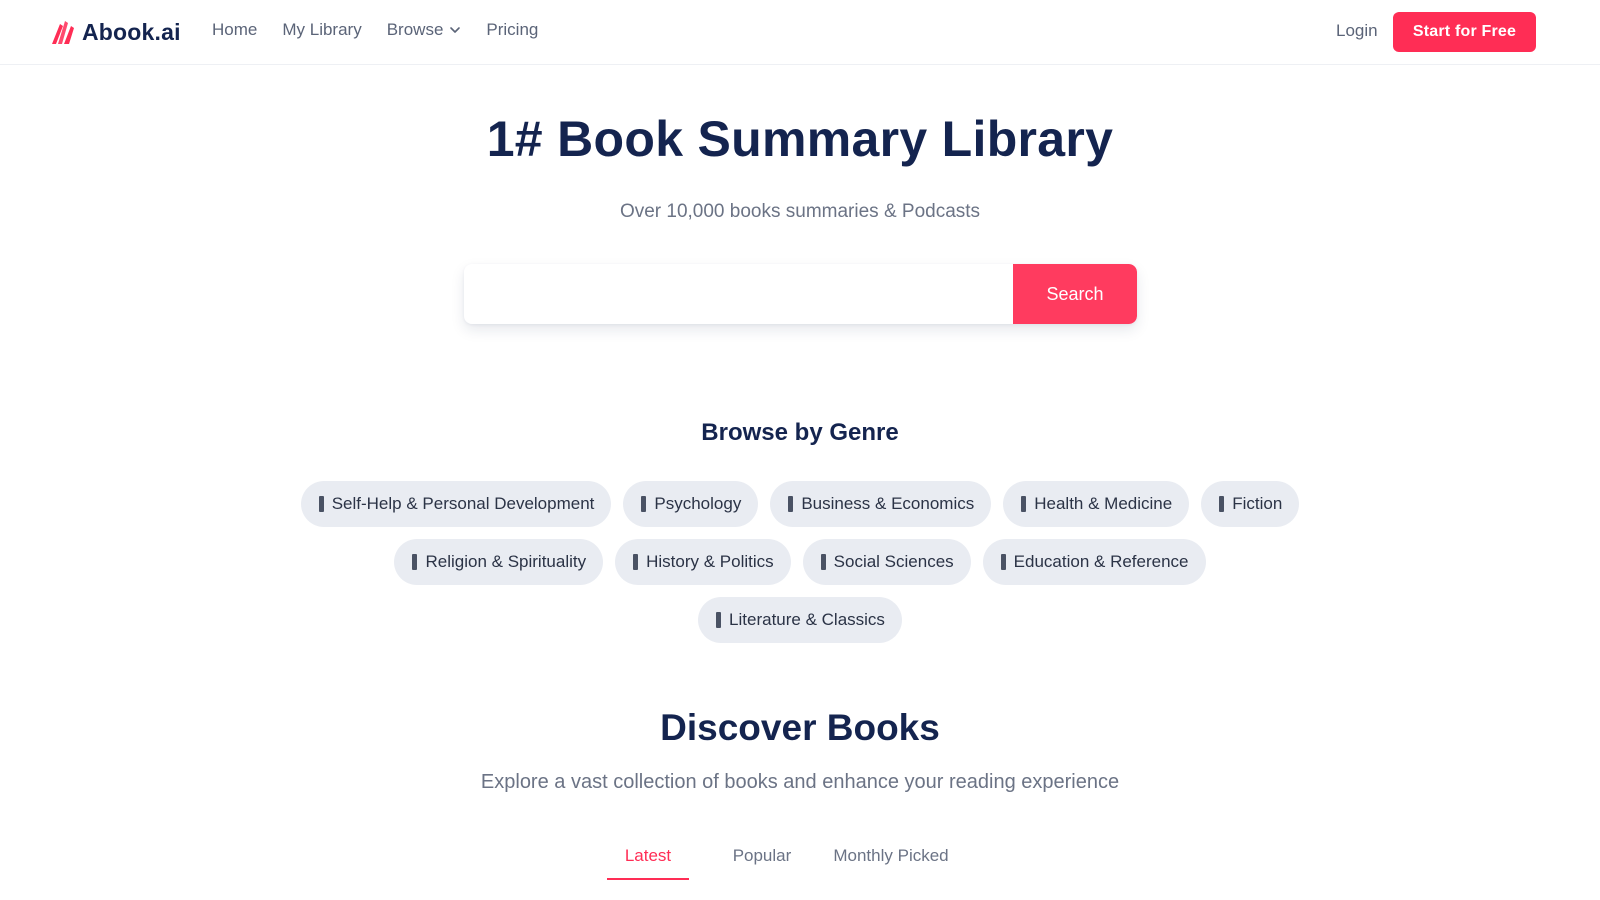 This screenshot has width=1600, height=900. I want to click on hero-subtitle: Over 10,000 books summaries & Podcasts, so click(800, 211).